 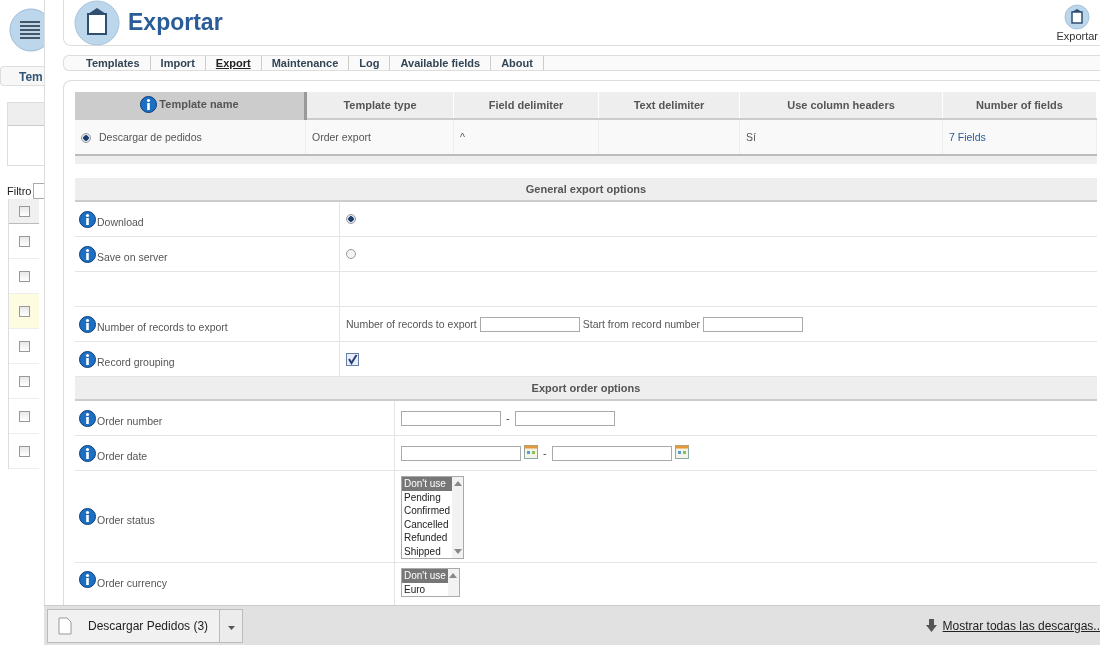 What do you see at coordinates (26, 30) in the screenshot?
I see `list-icon` at bounding box center [26, 30].